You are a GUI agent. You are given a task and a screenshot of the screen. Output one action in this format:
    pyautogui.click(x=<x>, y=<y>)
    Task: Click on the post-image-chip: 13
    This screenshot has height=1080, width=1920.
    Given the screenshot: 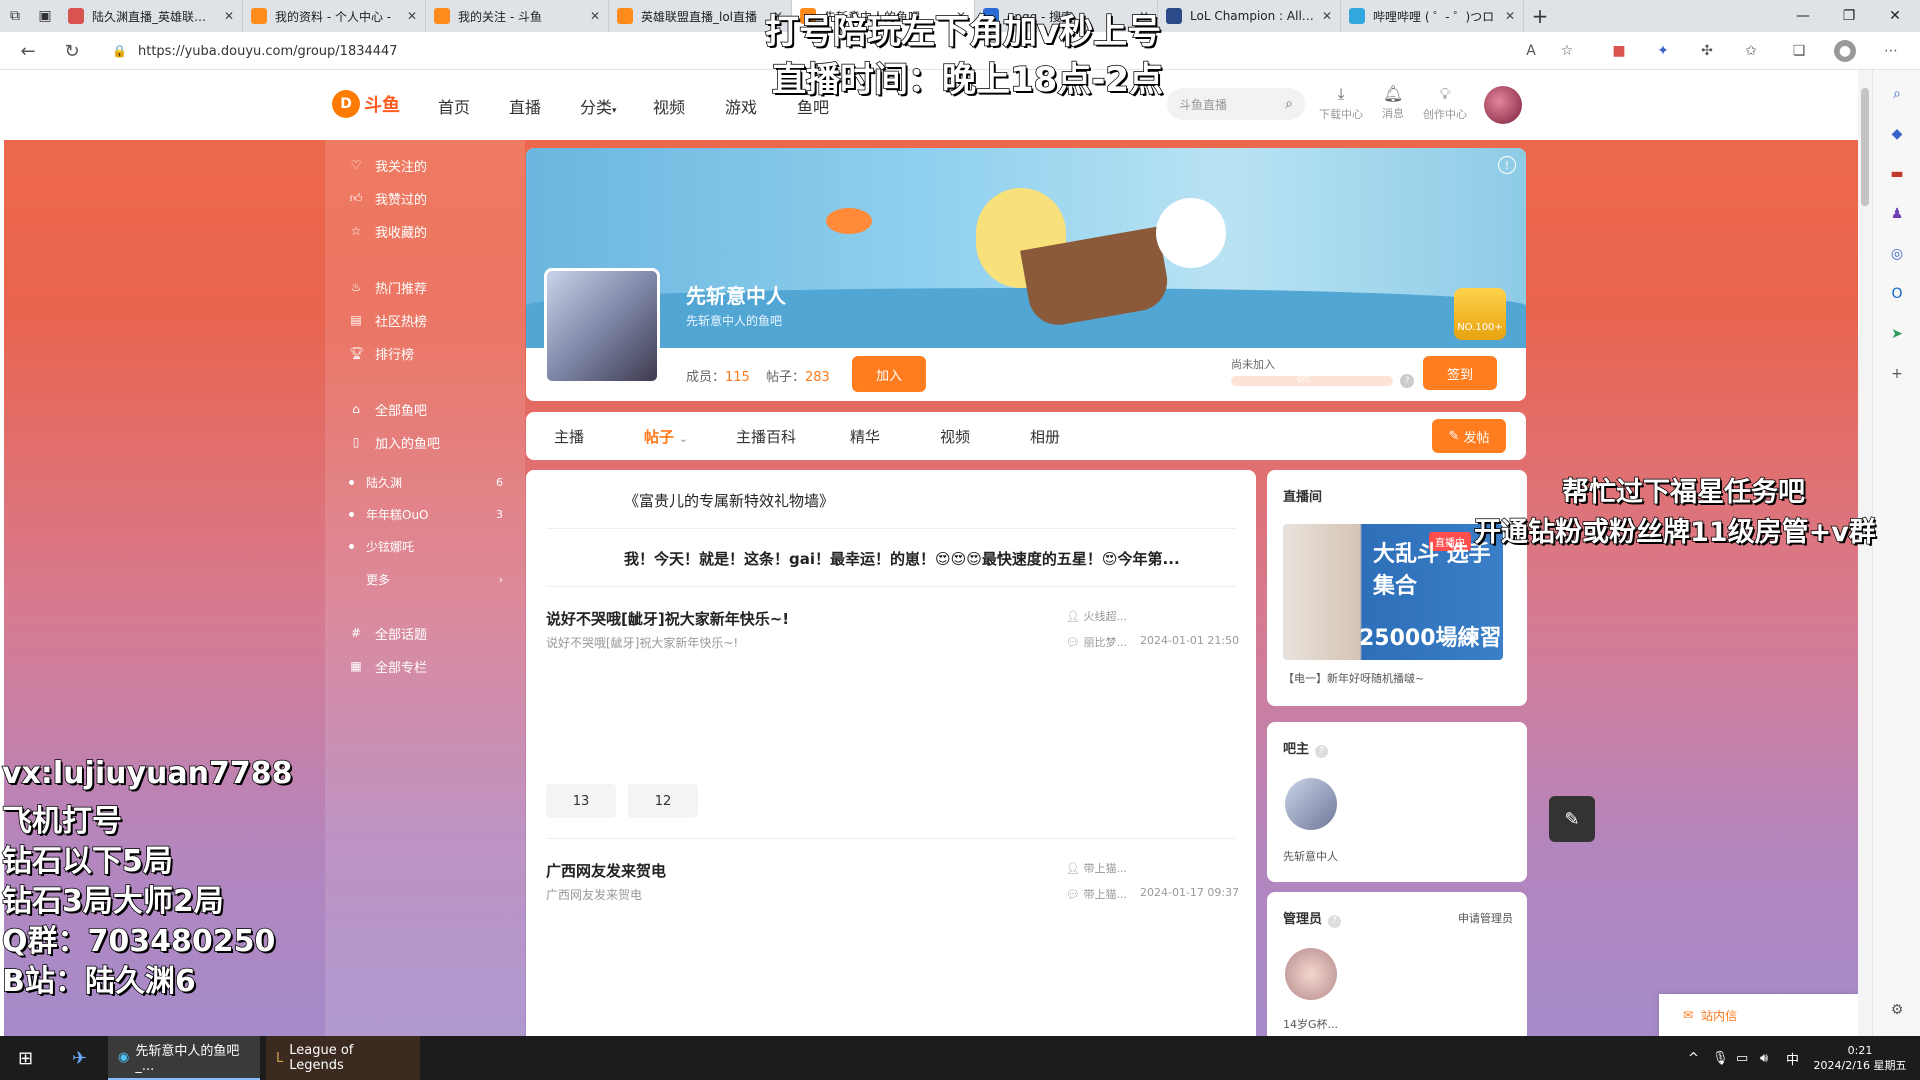 What is the action you would take?
    pyautogui.click(x=581, y=801)
    